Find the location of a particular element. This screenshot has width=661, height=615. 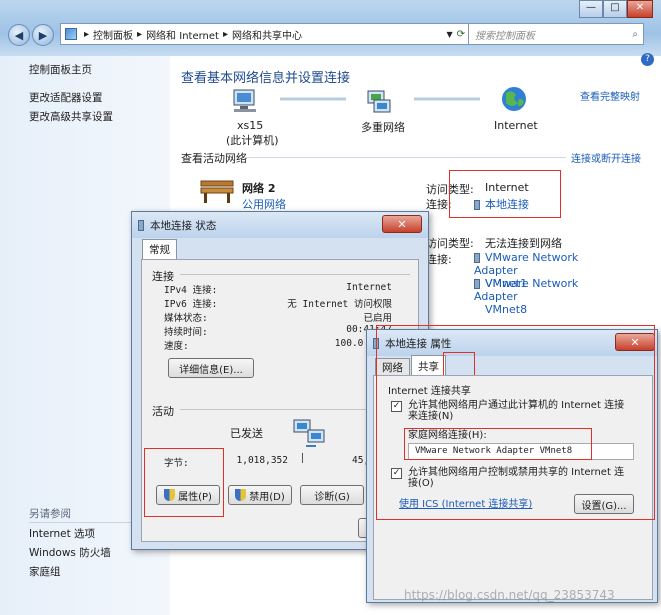

activity-section-label: 活动 is located at coordinates (163, 411).